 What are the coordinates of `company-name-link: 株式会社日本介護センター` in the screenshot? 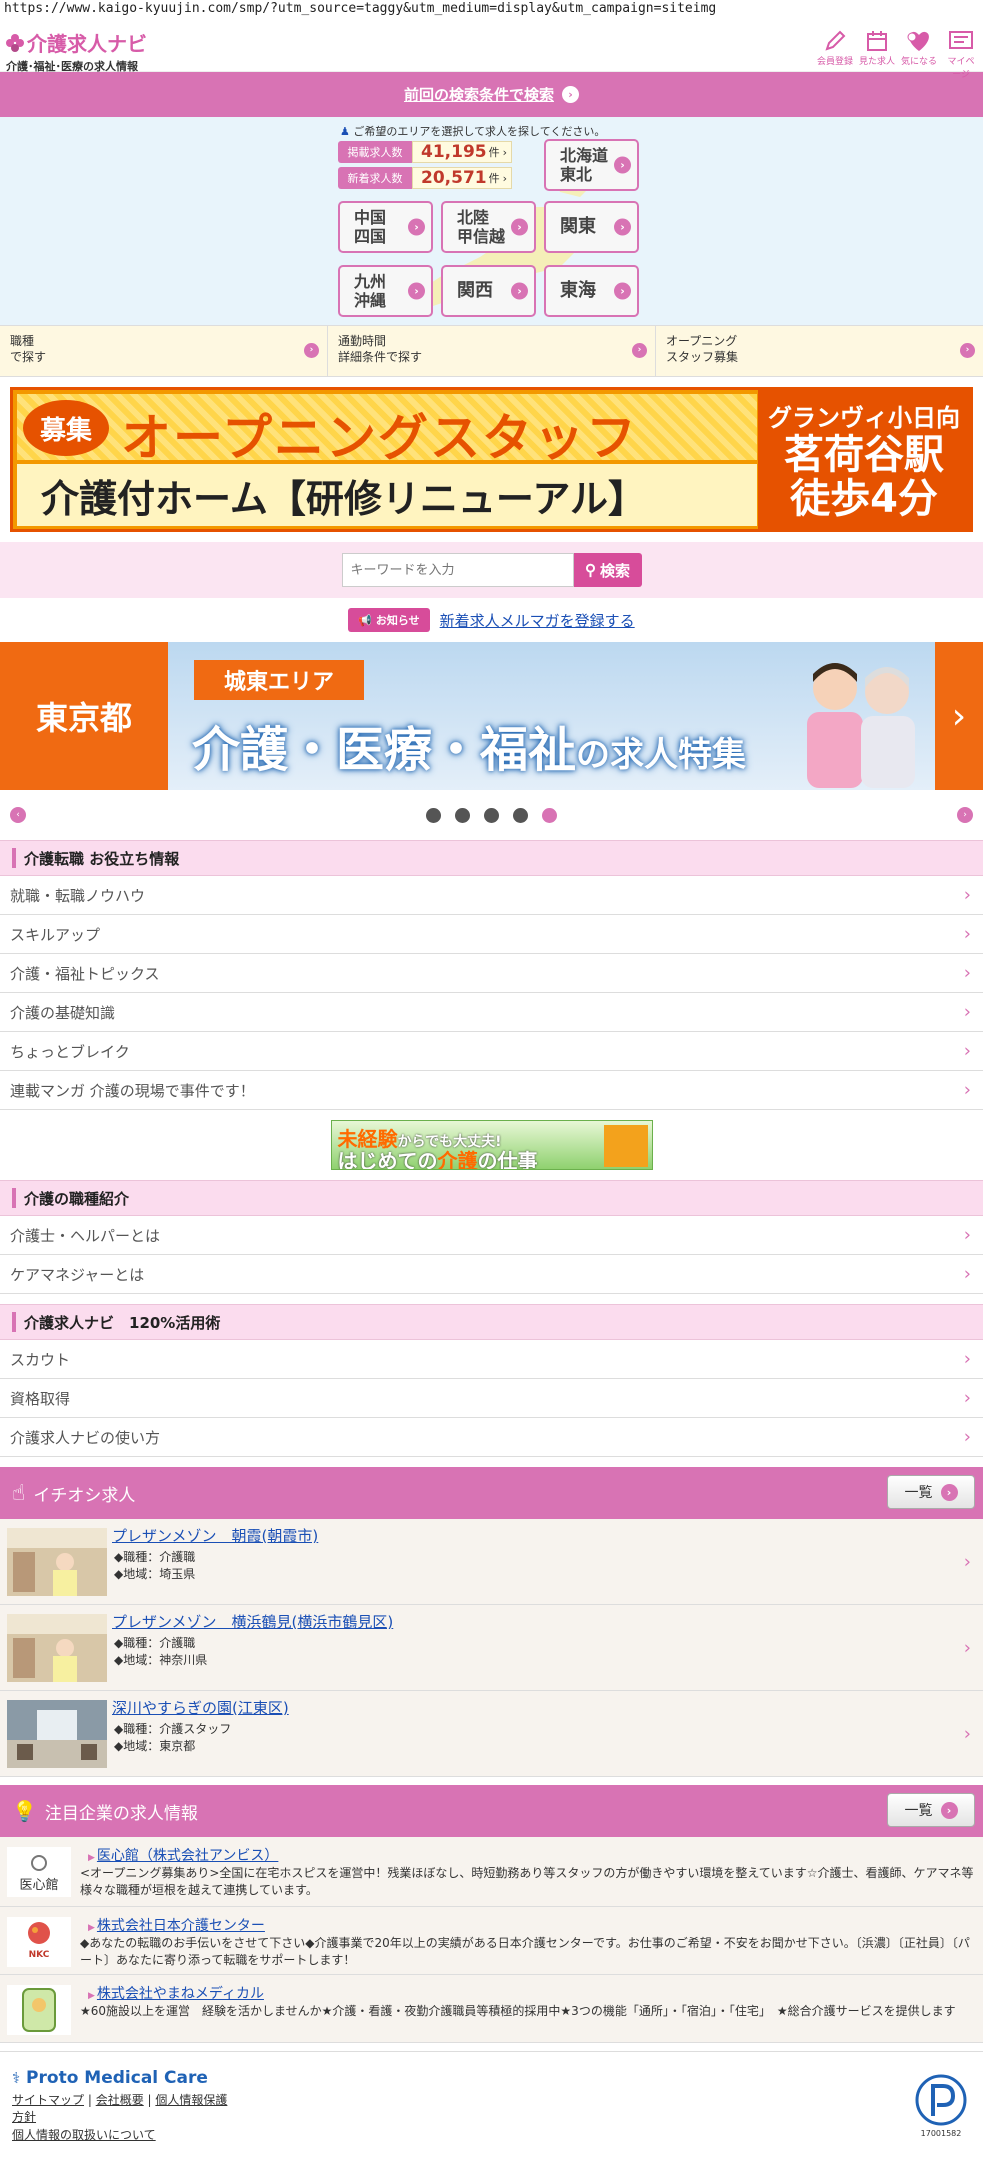 It's located at (531, 1925).